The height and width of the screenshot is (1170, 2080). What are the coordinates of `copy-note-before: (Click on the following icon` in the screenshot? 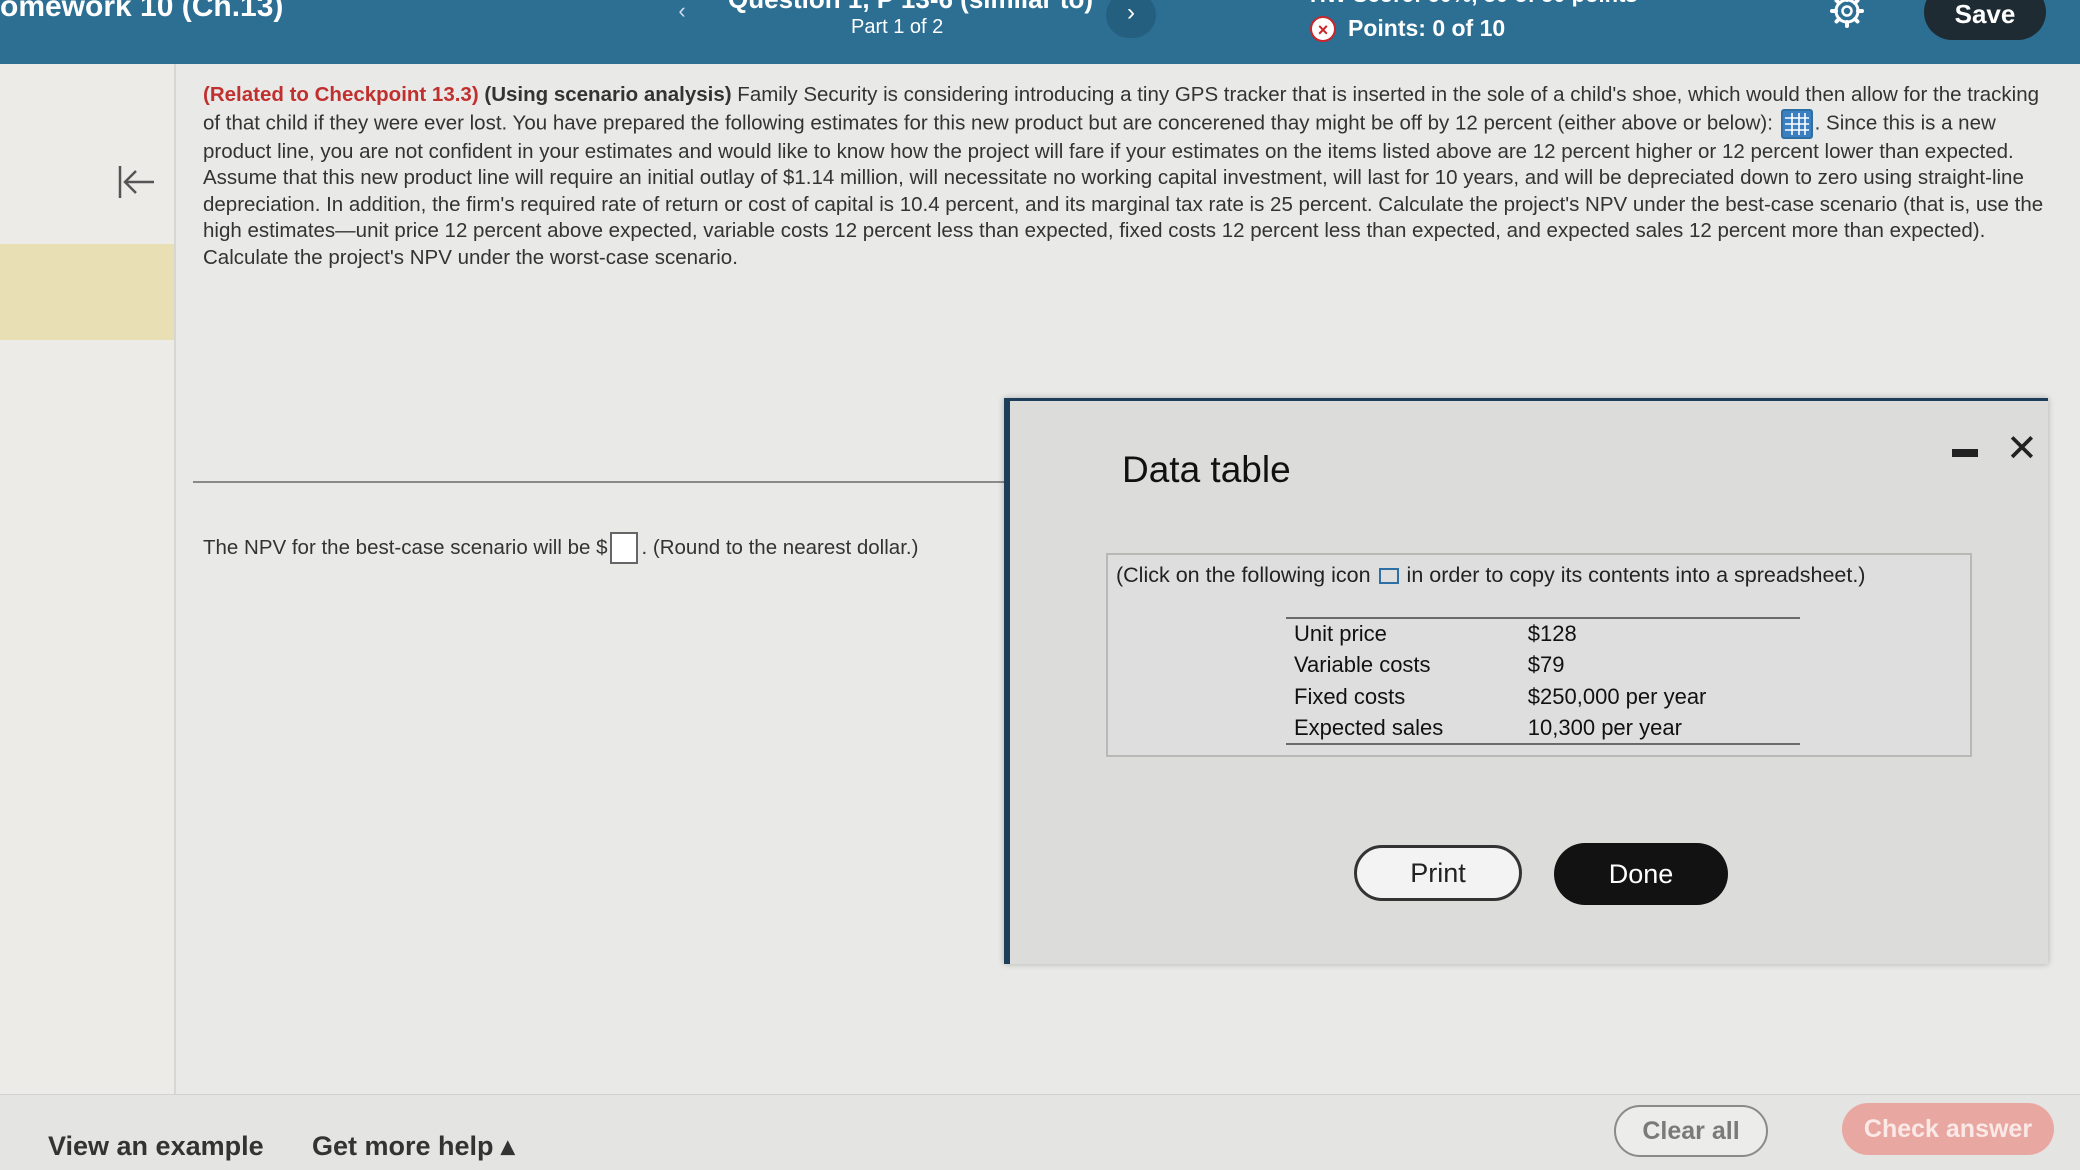 It's located at (1243, 575).